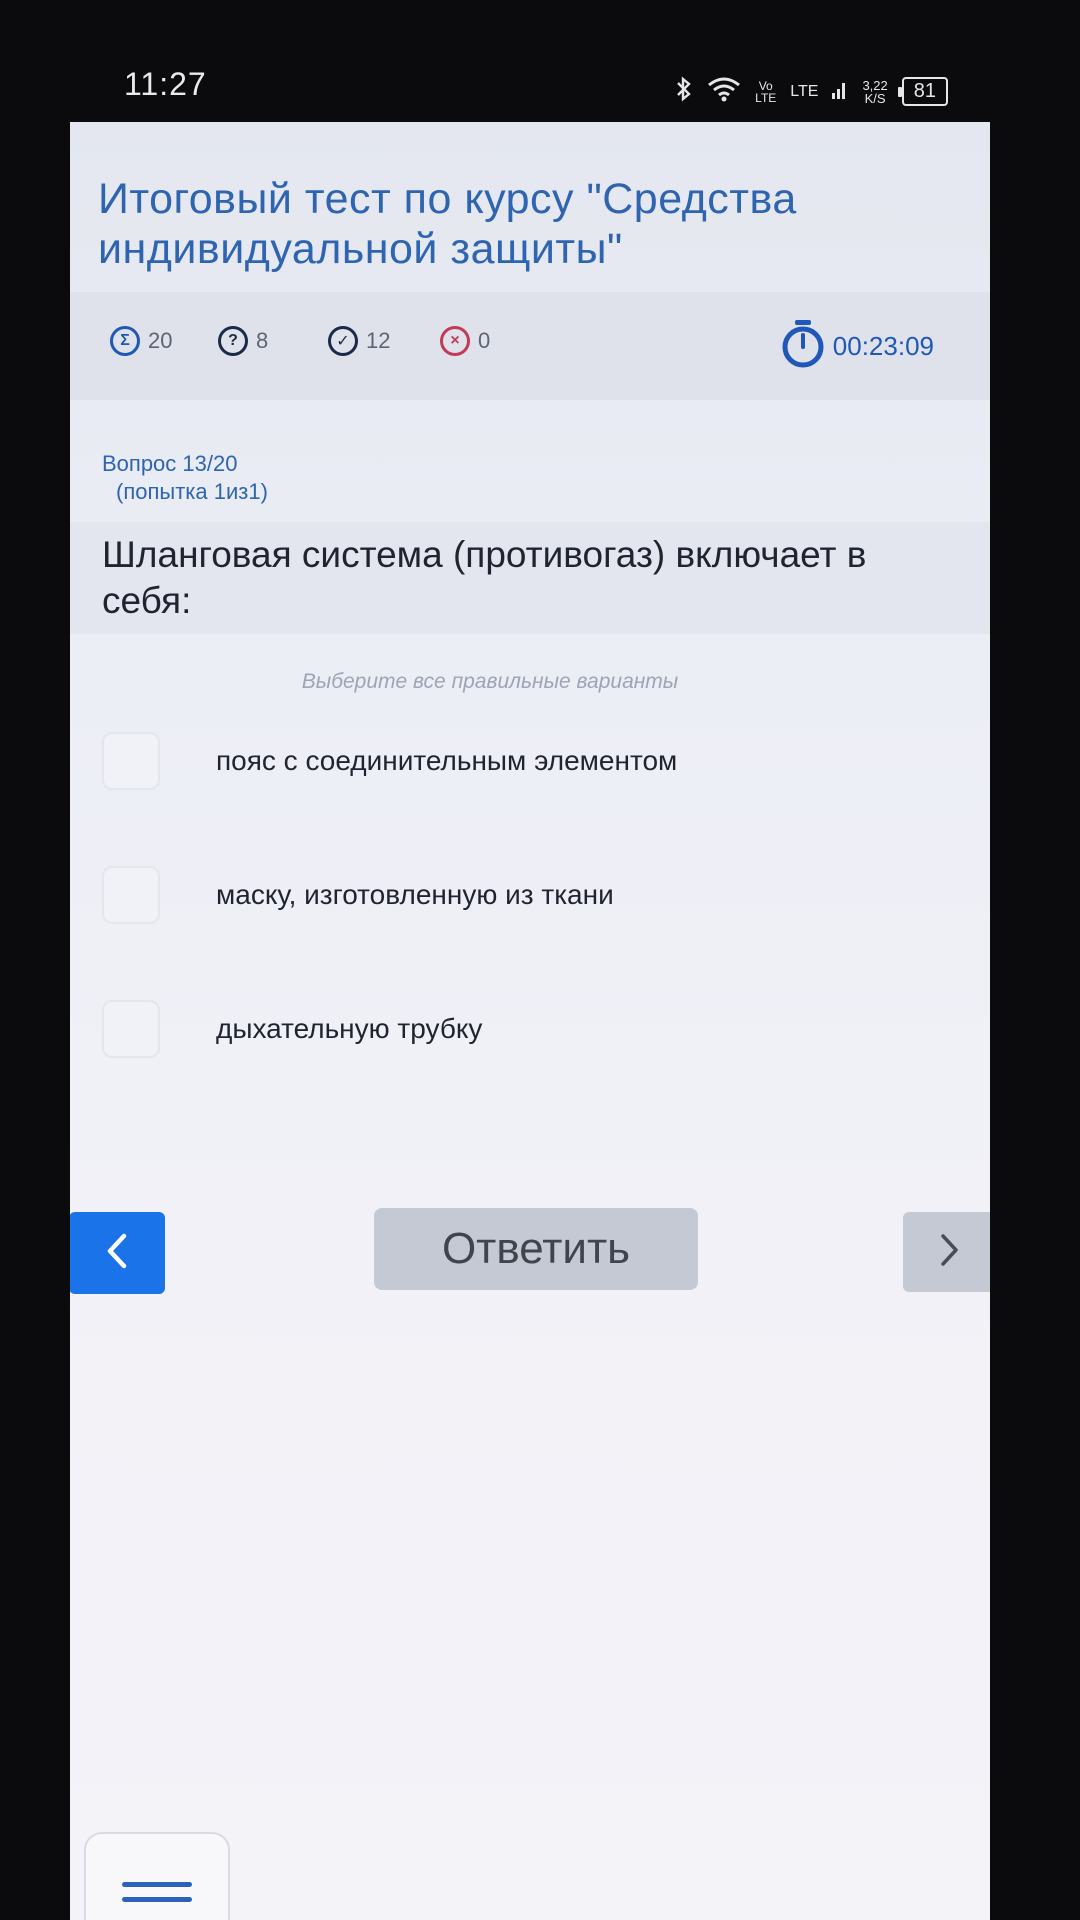 Image resolution: width=1080 pixels, height=1920 pixels. I want to click on next-question-button, so click(946, 1252).